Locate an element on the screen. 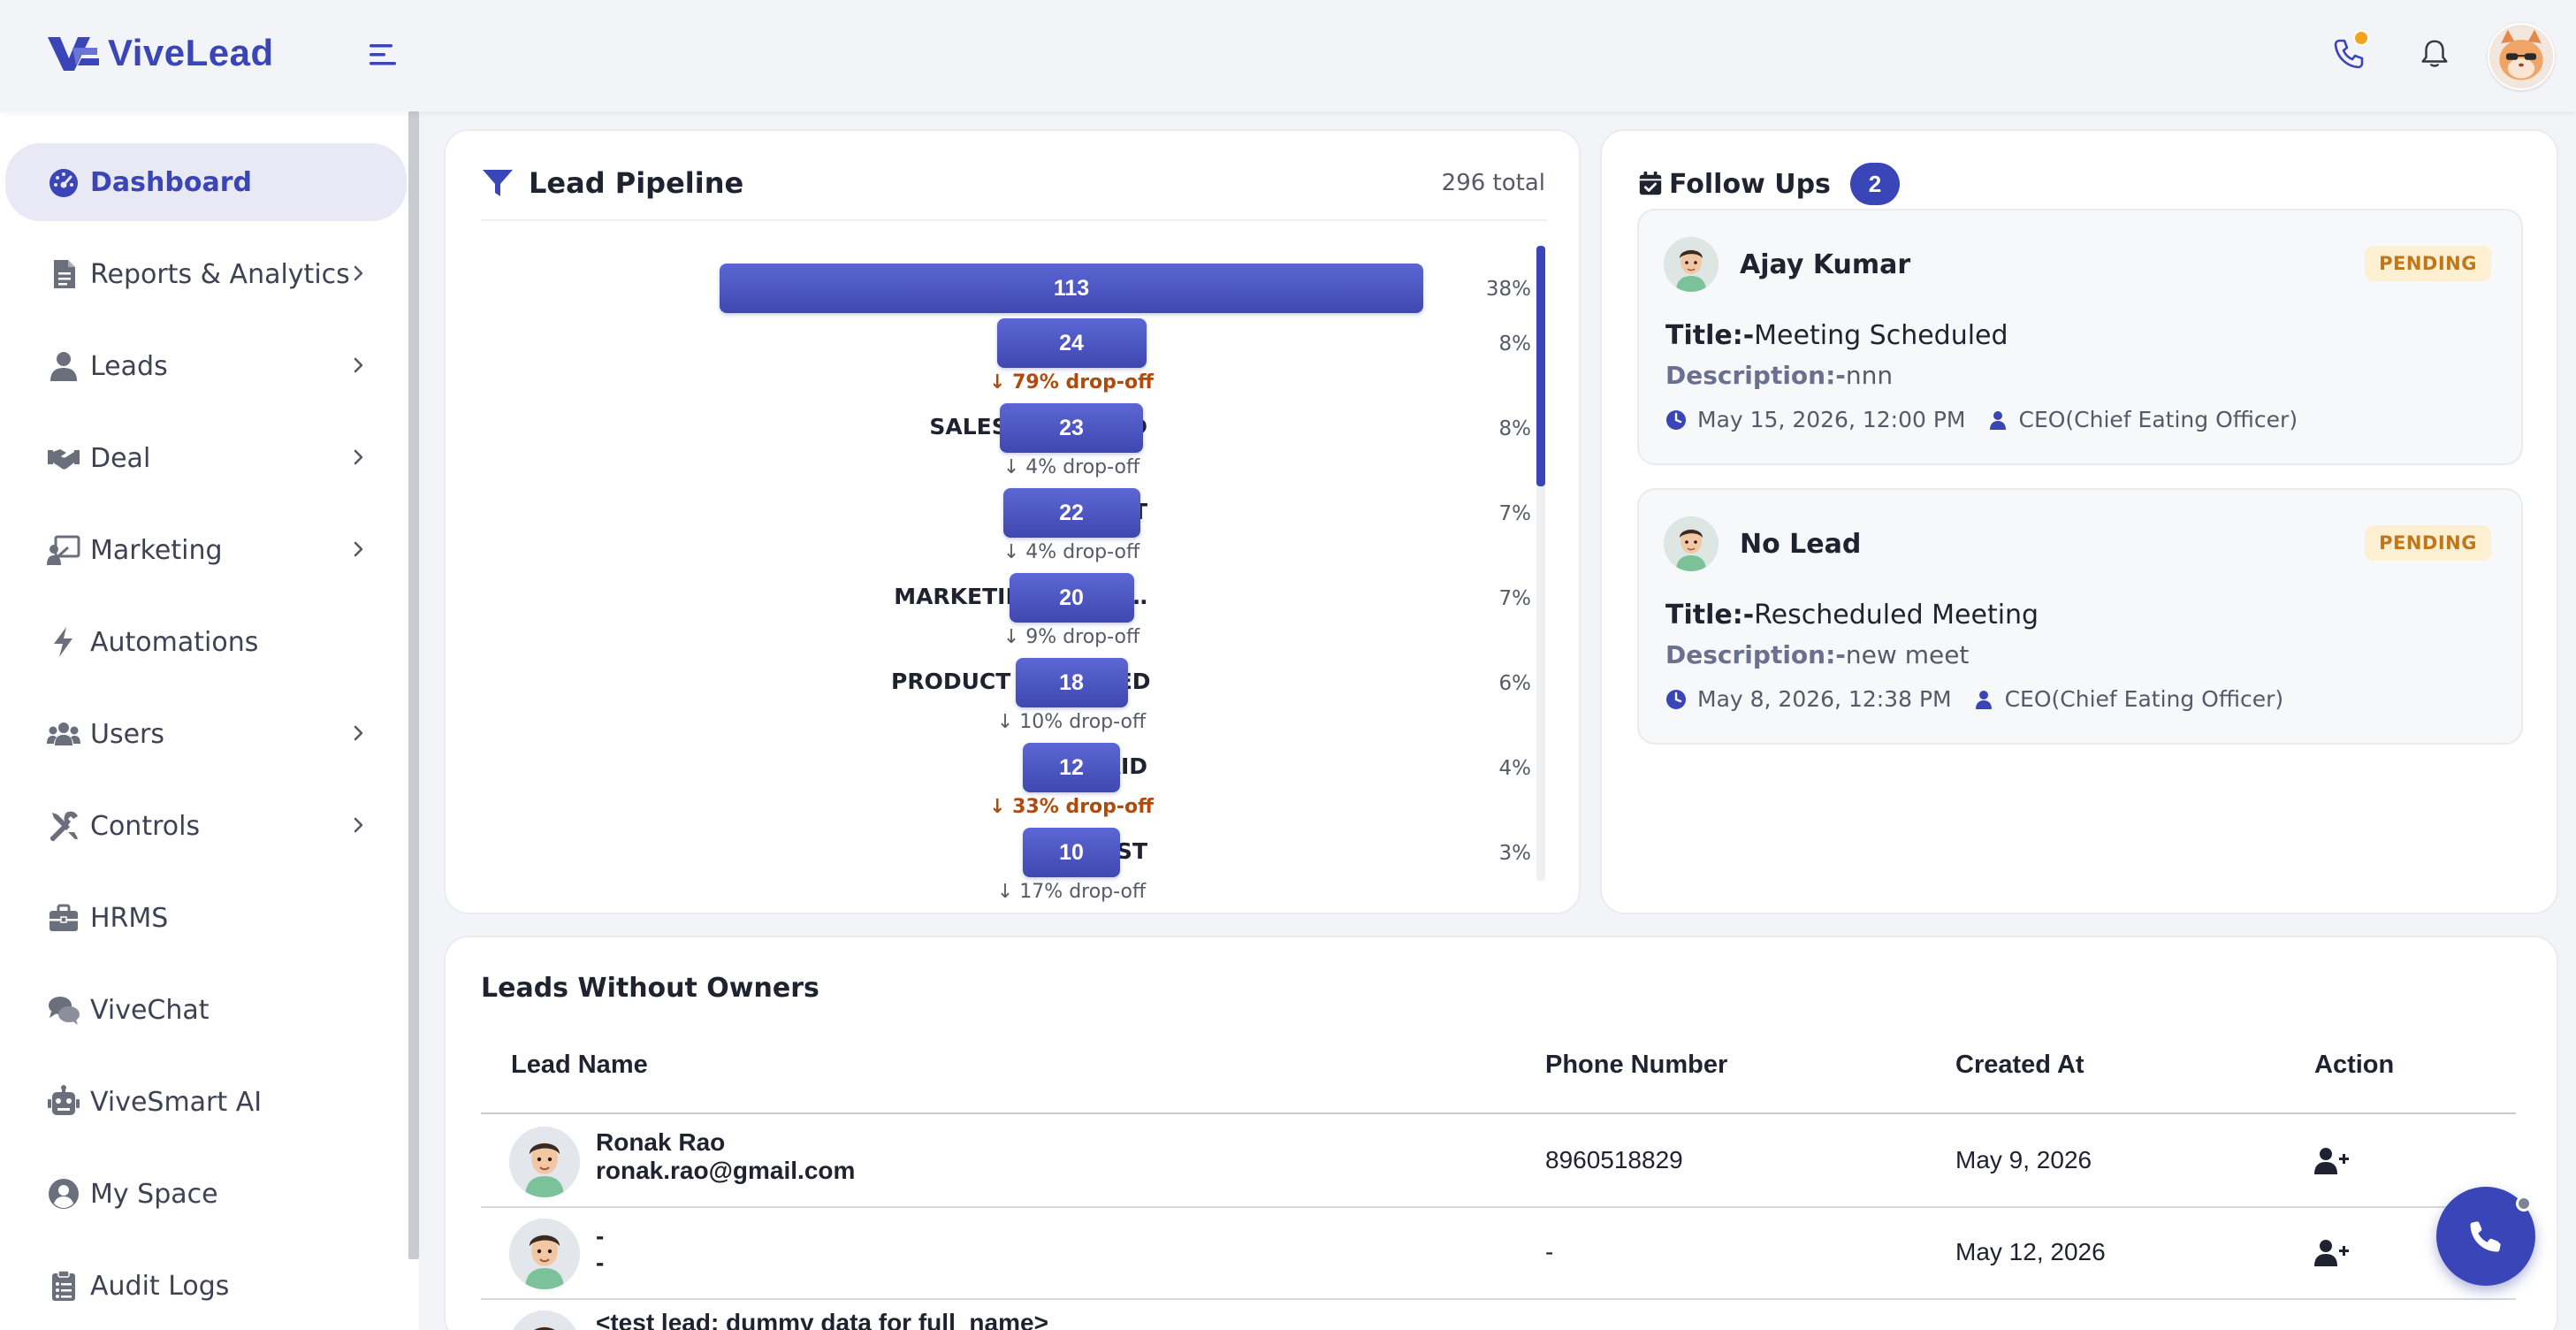  lead-email: - is located at coordinates (600, 1262).